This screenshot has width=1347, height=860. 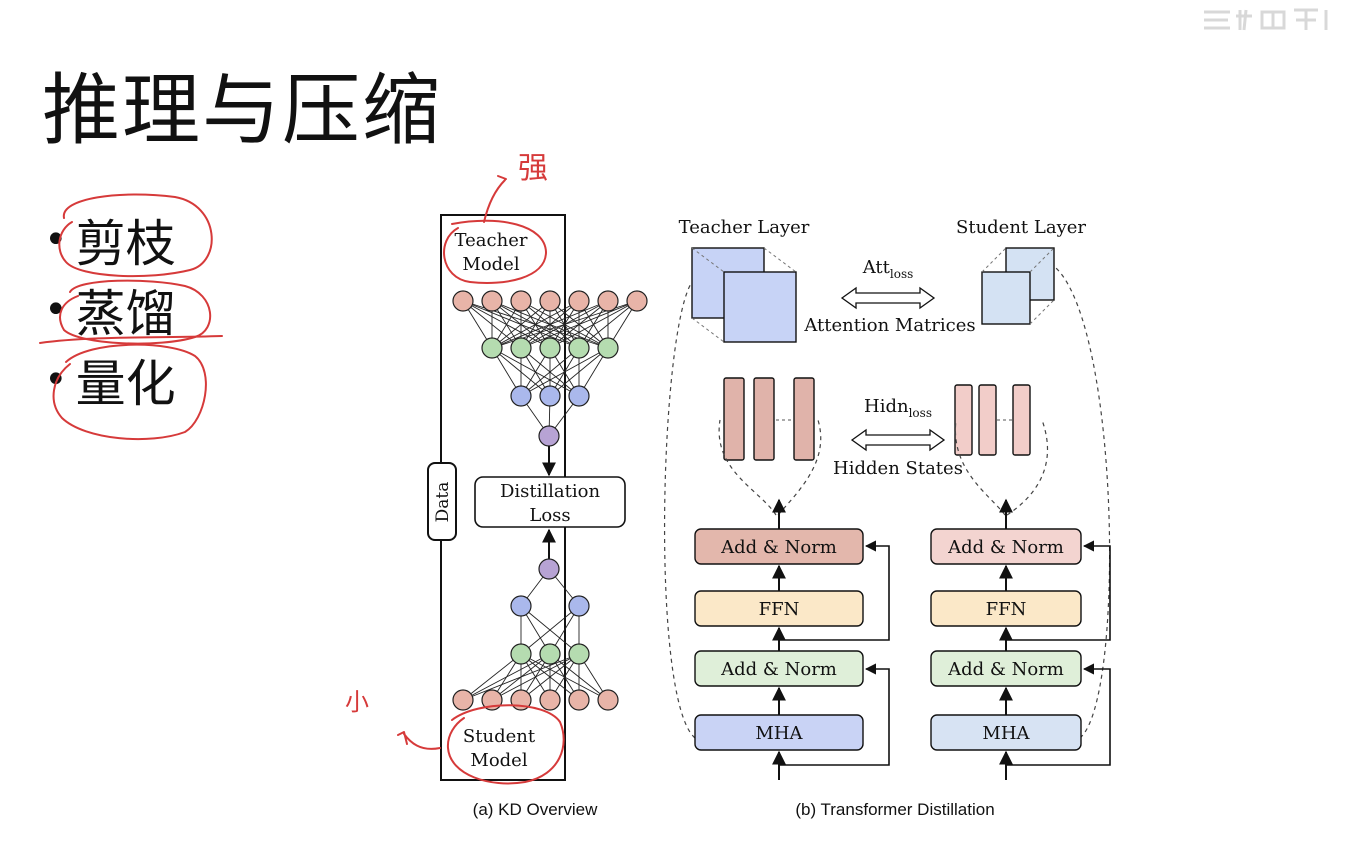 I want to click on teacher-attention-matrices, so click(x=744, y=295).